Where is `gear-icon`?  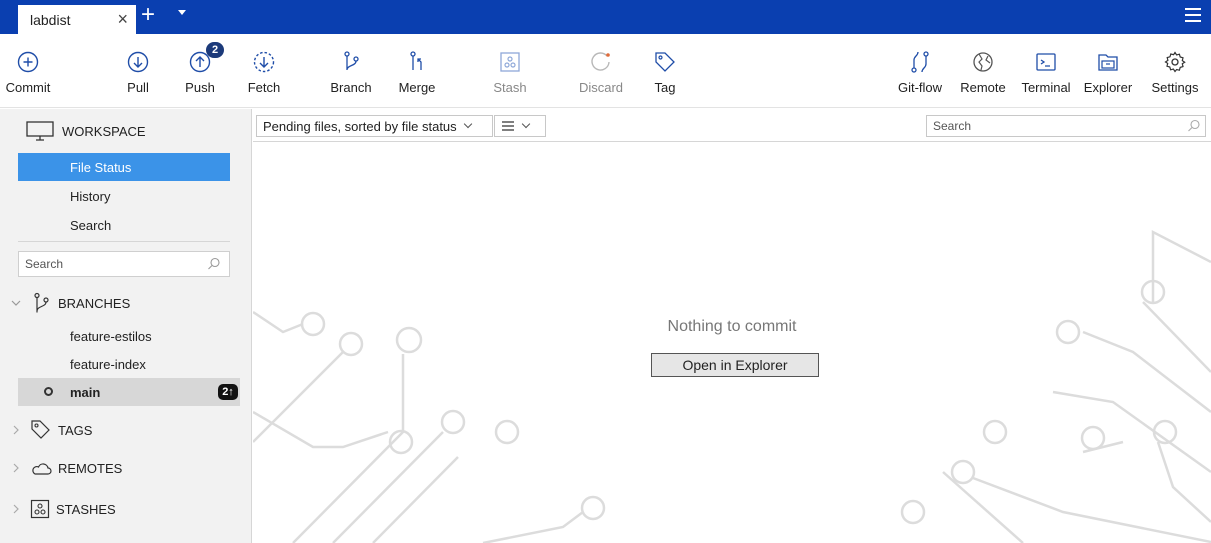 gear-icon is located at coordinates (1175, 62).